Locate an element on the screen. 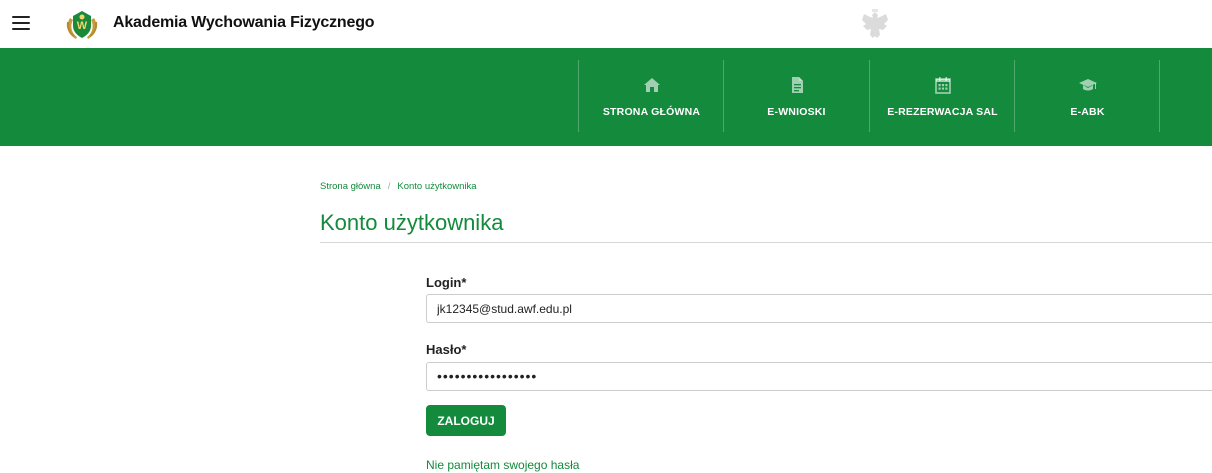 This screenshot has height=473, width=1212. svg-text: W is located at coordinates (82, 26).